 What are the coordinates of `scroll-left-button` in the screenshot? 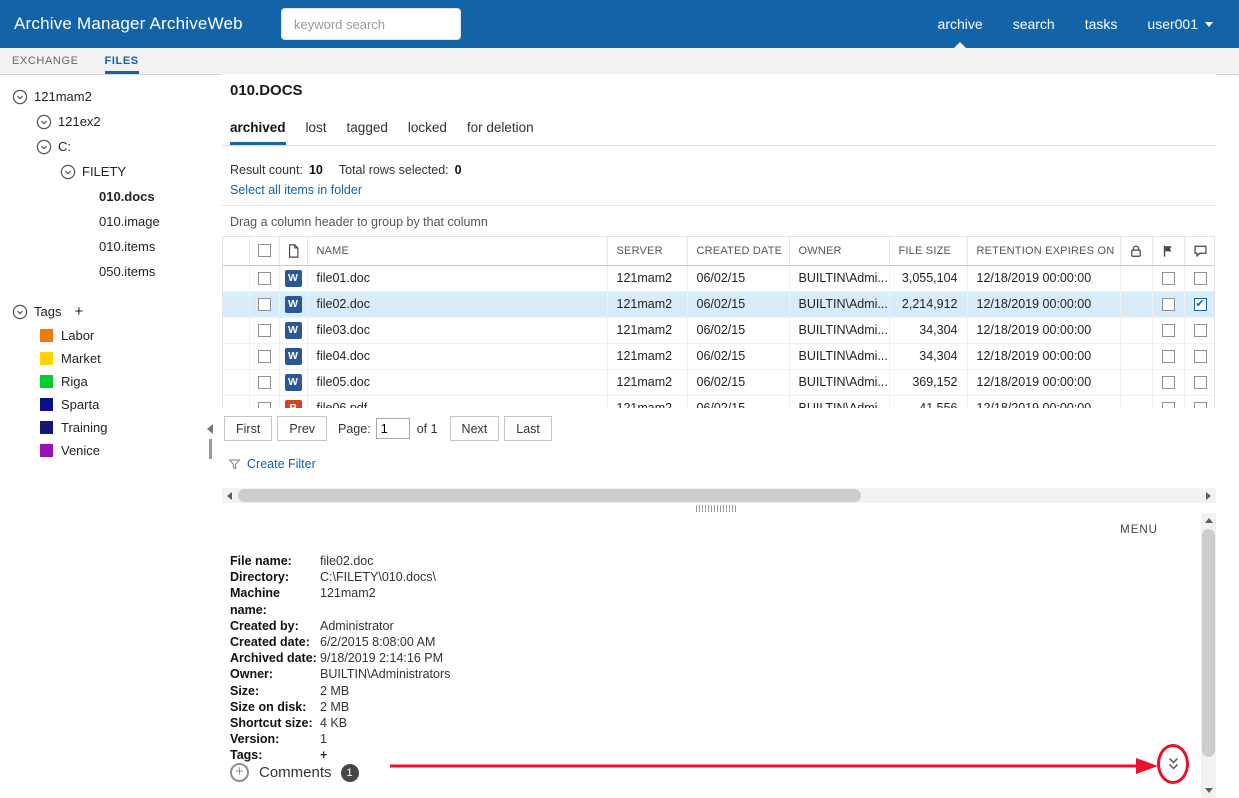 It's located at (229, 495).